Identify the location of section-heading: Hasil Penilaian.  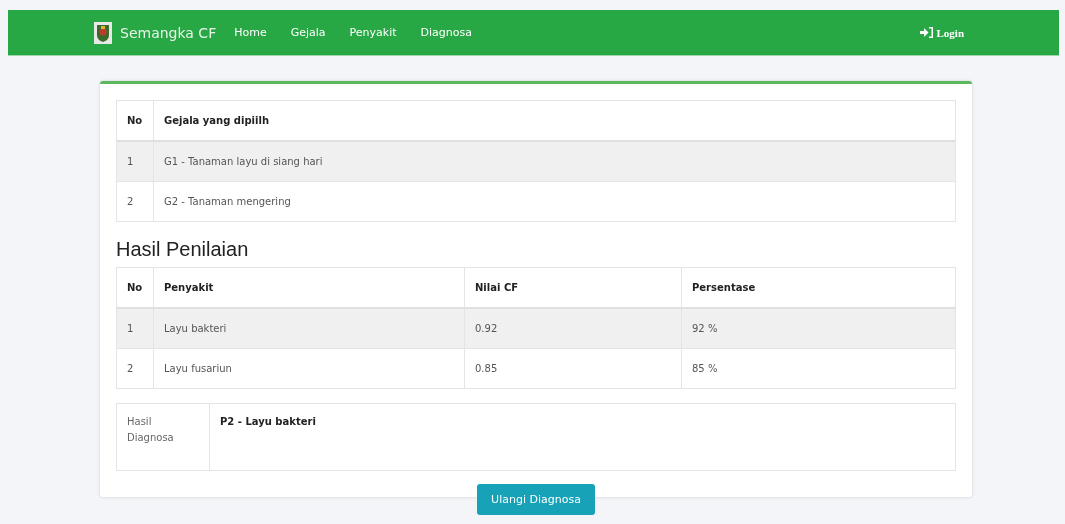
(183, 249).